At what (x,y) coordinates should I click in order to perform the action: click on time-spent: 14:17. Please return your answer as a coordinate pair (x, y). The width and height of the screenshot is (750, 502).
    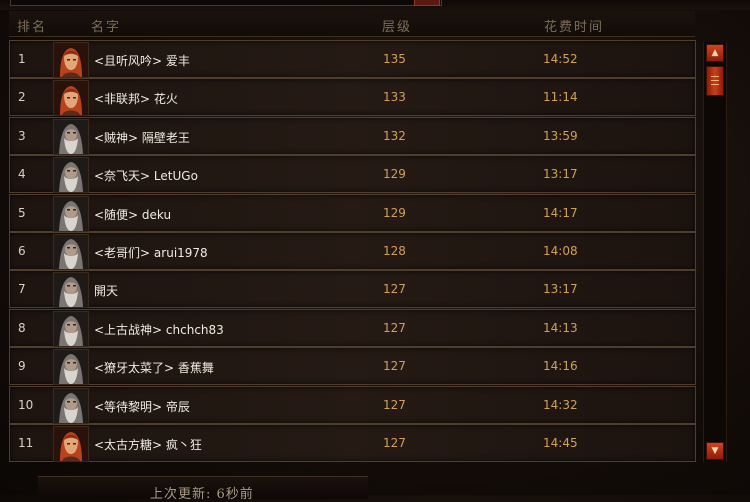
    Looking at the image, I should click on (560, 212).